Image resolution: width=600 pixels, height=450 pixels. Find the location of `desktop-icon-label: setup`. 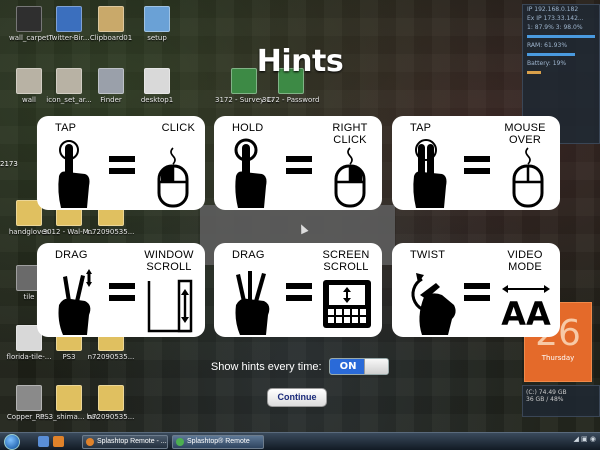

desktop-icon-label: setup is located at coordinates (157, 38).